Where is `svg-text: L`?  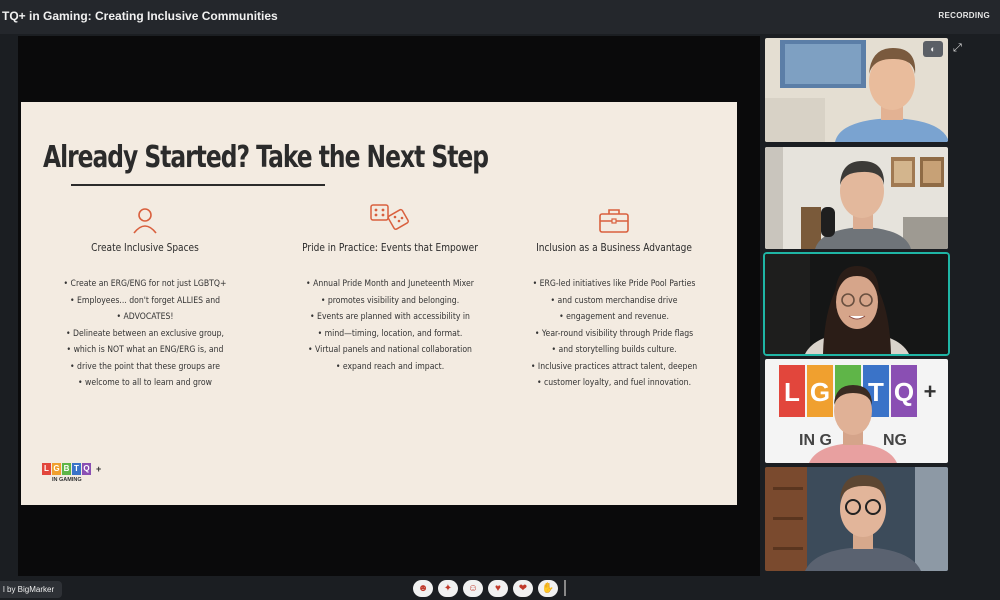
svg-text: L is located at coordinates (792, 392).